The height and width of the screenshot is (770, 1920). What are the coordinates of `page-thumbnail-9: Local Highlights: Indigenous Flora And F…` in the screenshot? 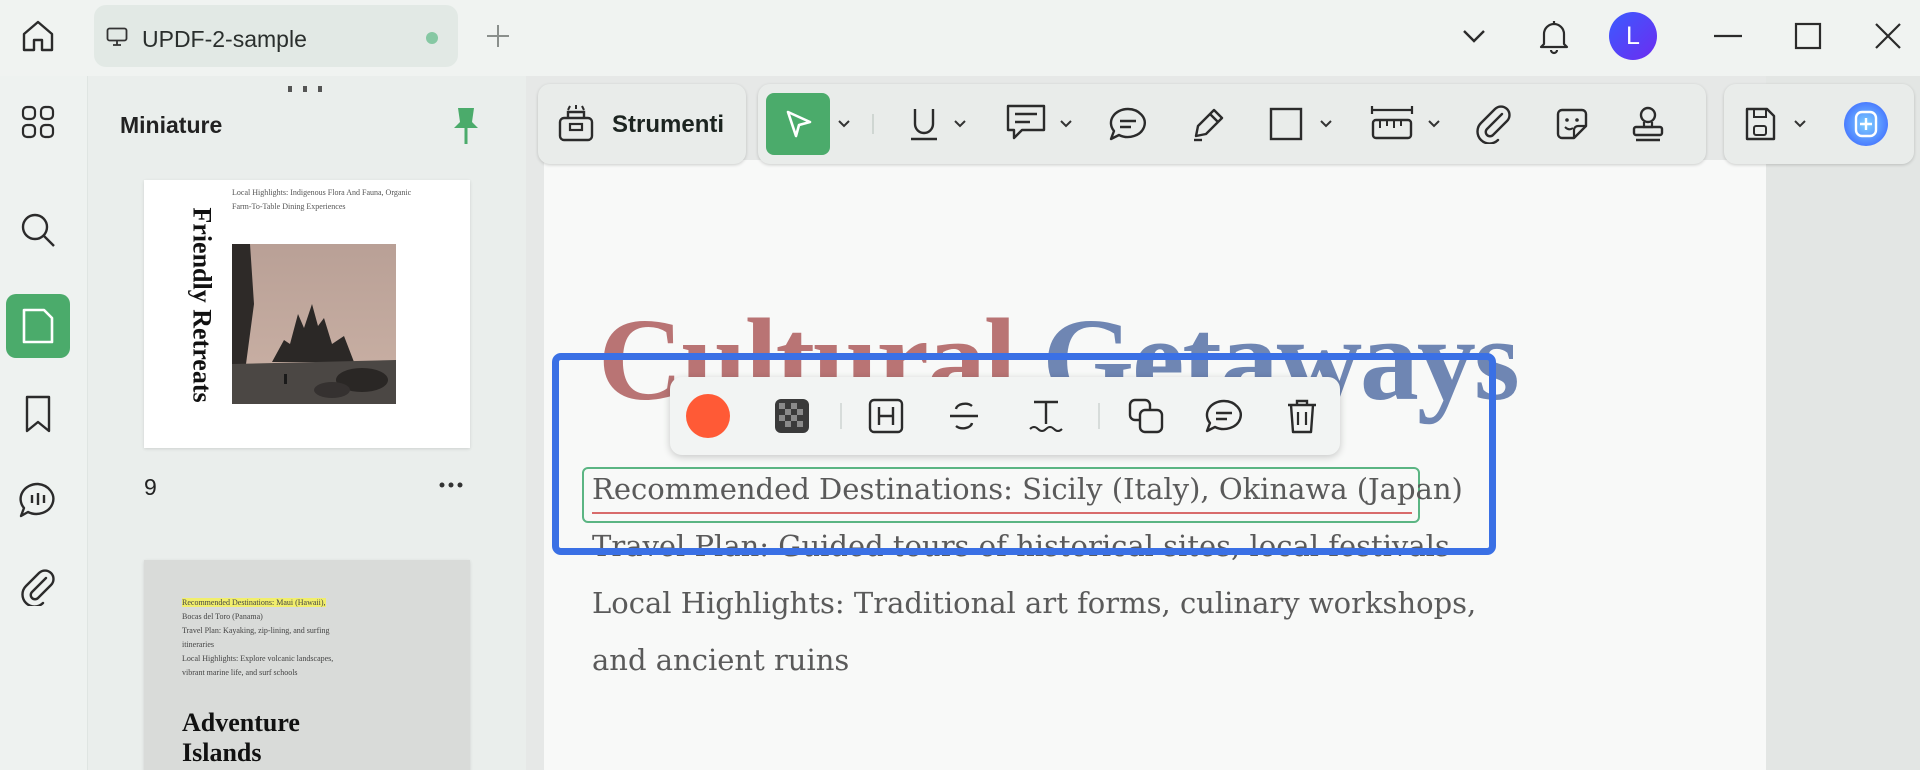 It's located at (307, 314).